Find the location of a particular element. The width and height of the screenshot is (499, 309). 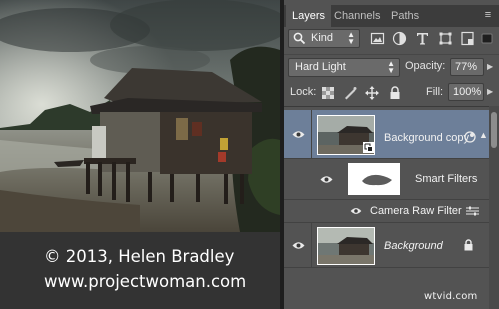

blend-mode-dropdown: Hard Light ▲ ▼ is located at coordinates (344, 67).